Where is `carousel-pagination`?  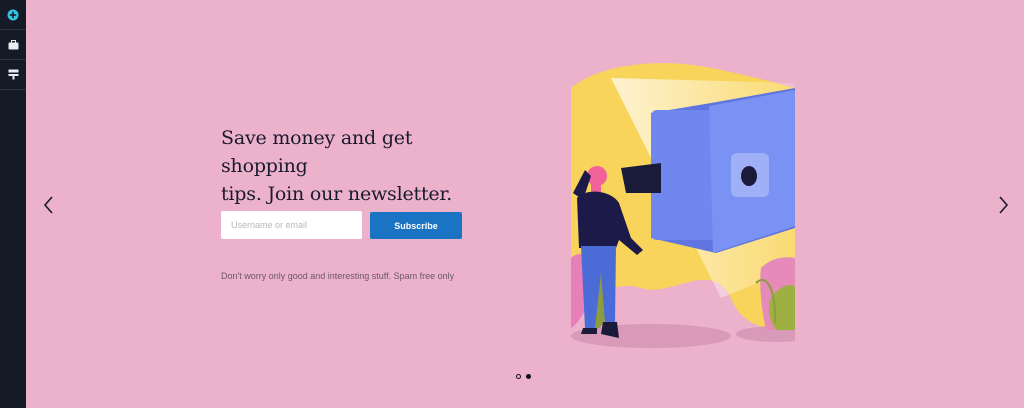 carousel-pagination is located at coordinates (523, 376).